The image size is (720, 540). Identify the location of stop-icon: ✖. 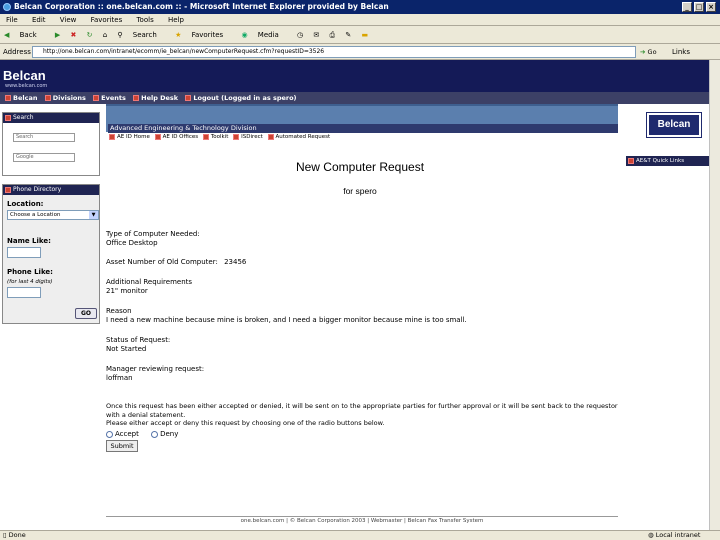
(73, 35).